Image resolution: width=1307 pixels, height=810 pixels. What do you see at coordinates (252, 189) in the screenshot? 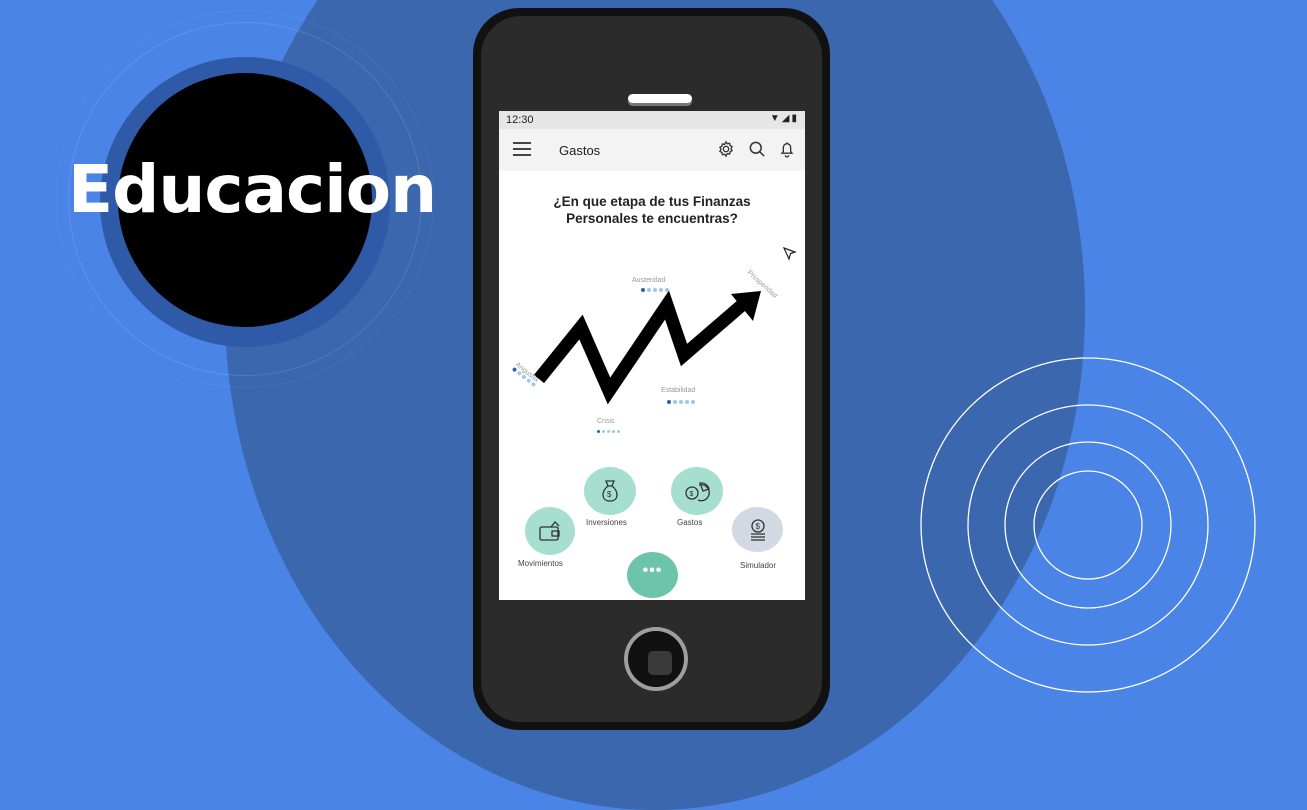
I see `slide-title: Educacion` at bounding box center [252, 189].